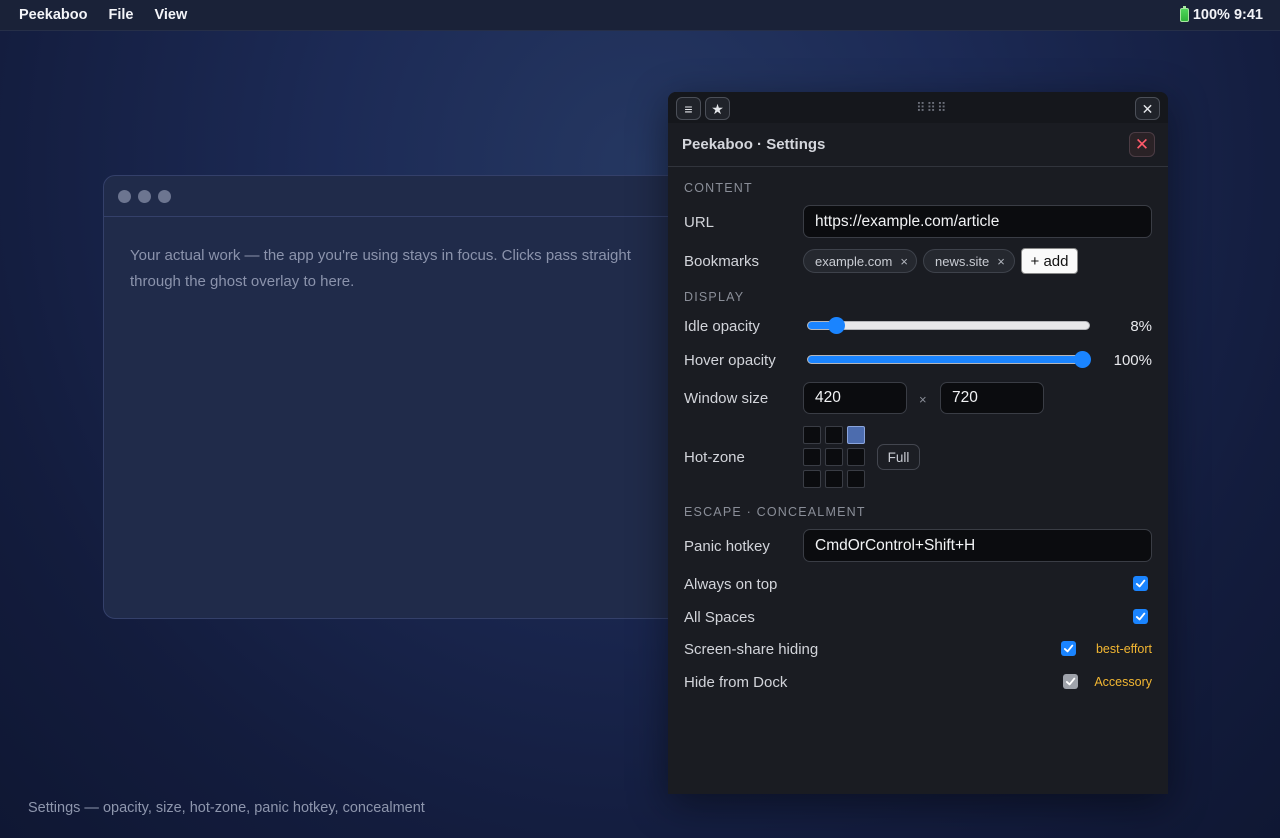 This screenshot has height=838, width=1280. What do you see at coordinates (948, 325) in the screenshot?
I see `idle-opacity-slider` at bounding box center [948, 325].